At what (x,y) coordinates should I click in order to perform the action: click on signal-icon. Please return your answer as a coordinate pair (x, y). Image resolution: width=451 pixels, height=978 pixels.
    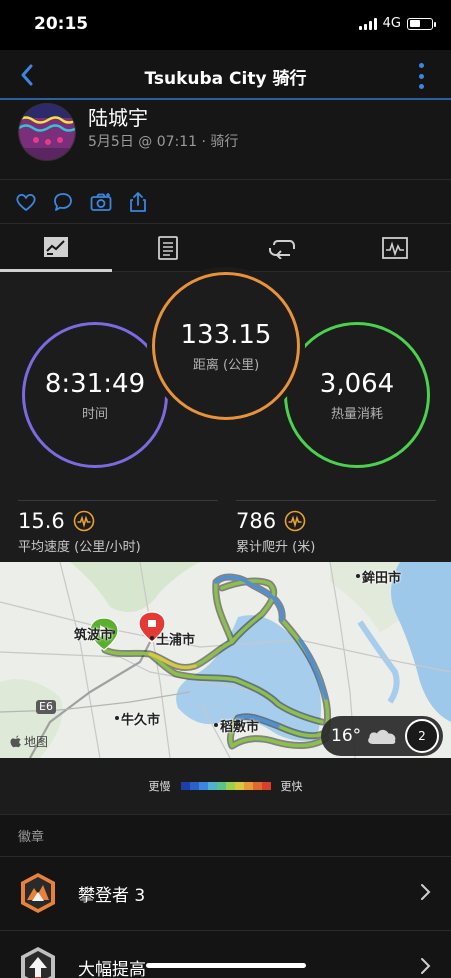
    Looking at the image, I should click on (367, 23).